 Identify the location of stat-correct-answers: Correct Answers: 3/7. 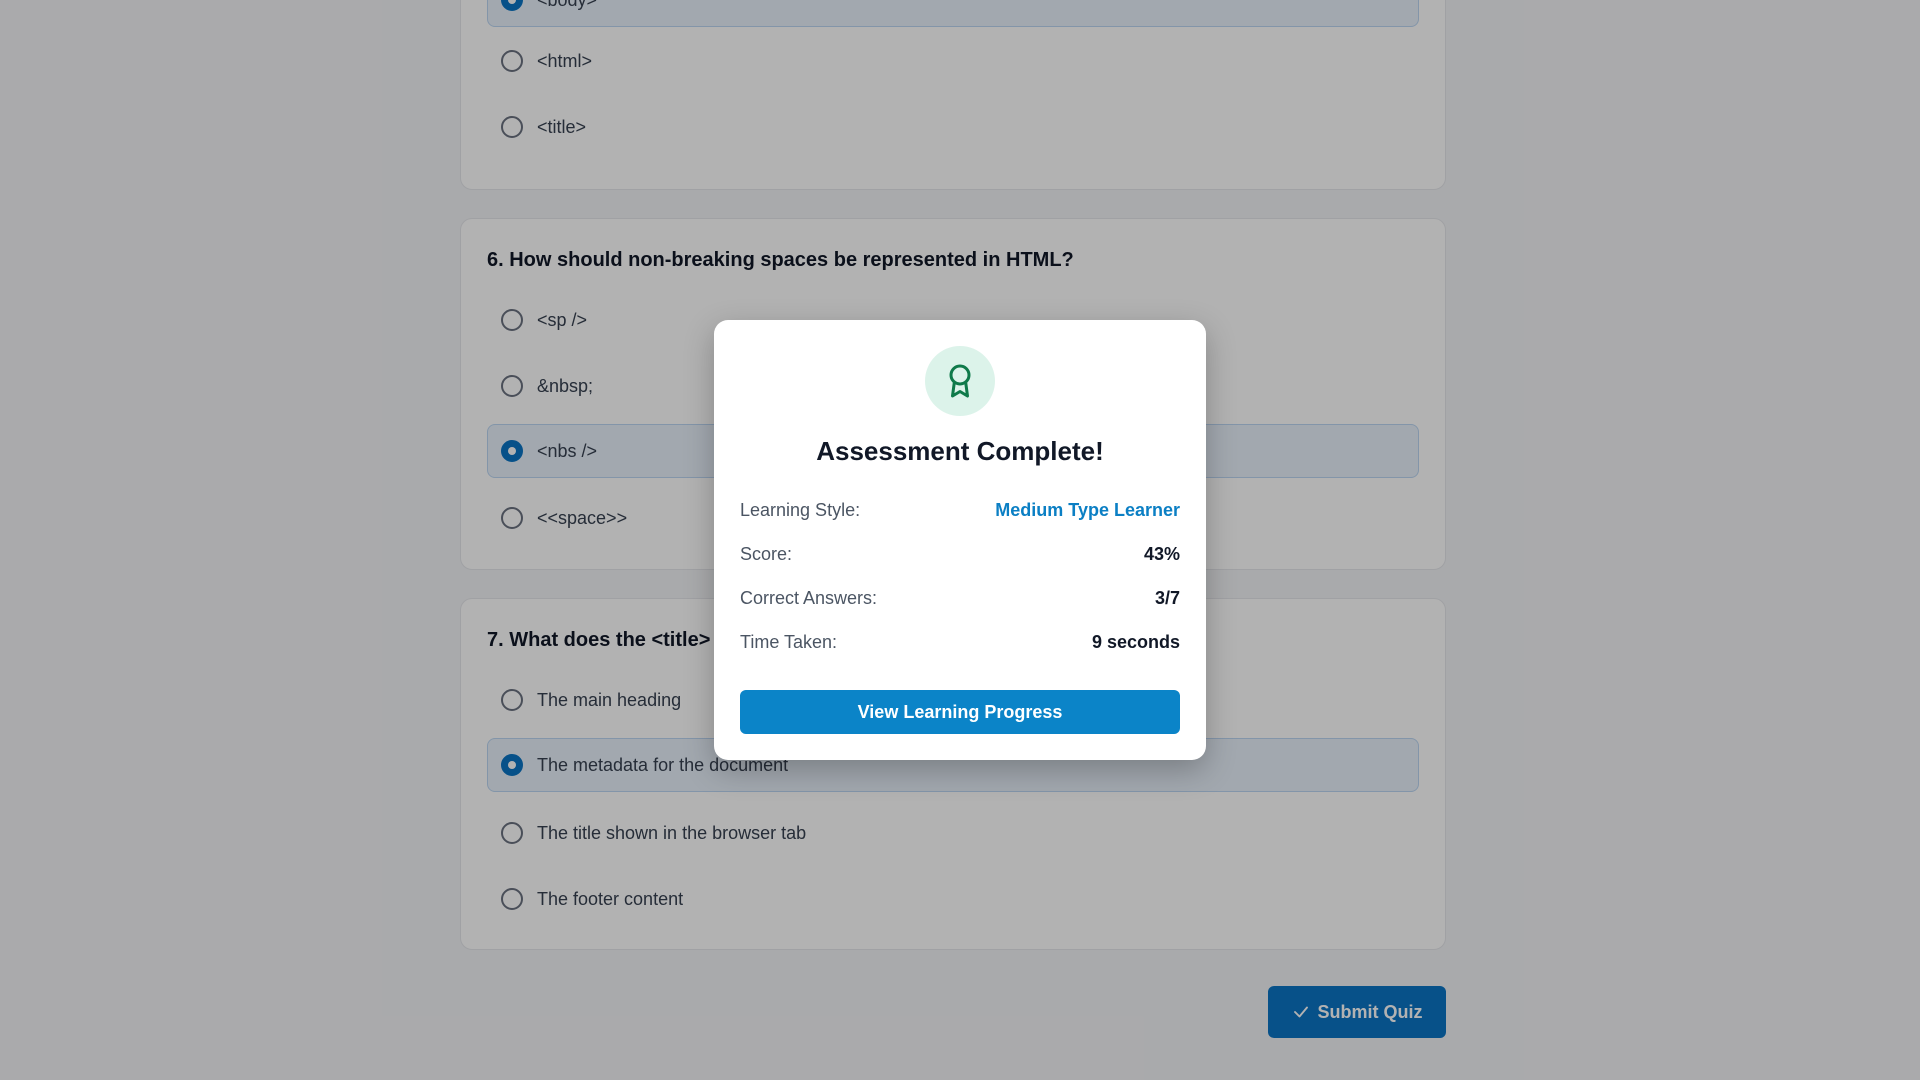
(960, 598).